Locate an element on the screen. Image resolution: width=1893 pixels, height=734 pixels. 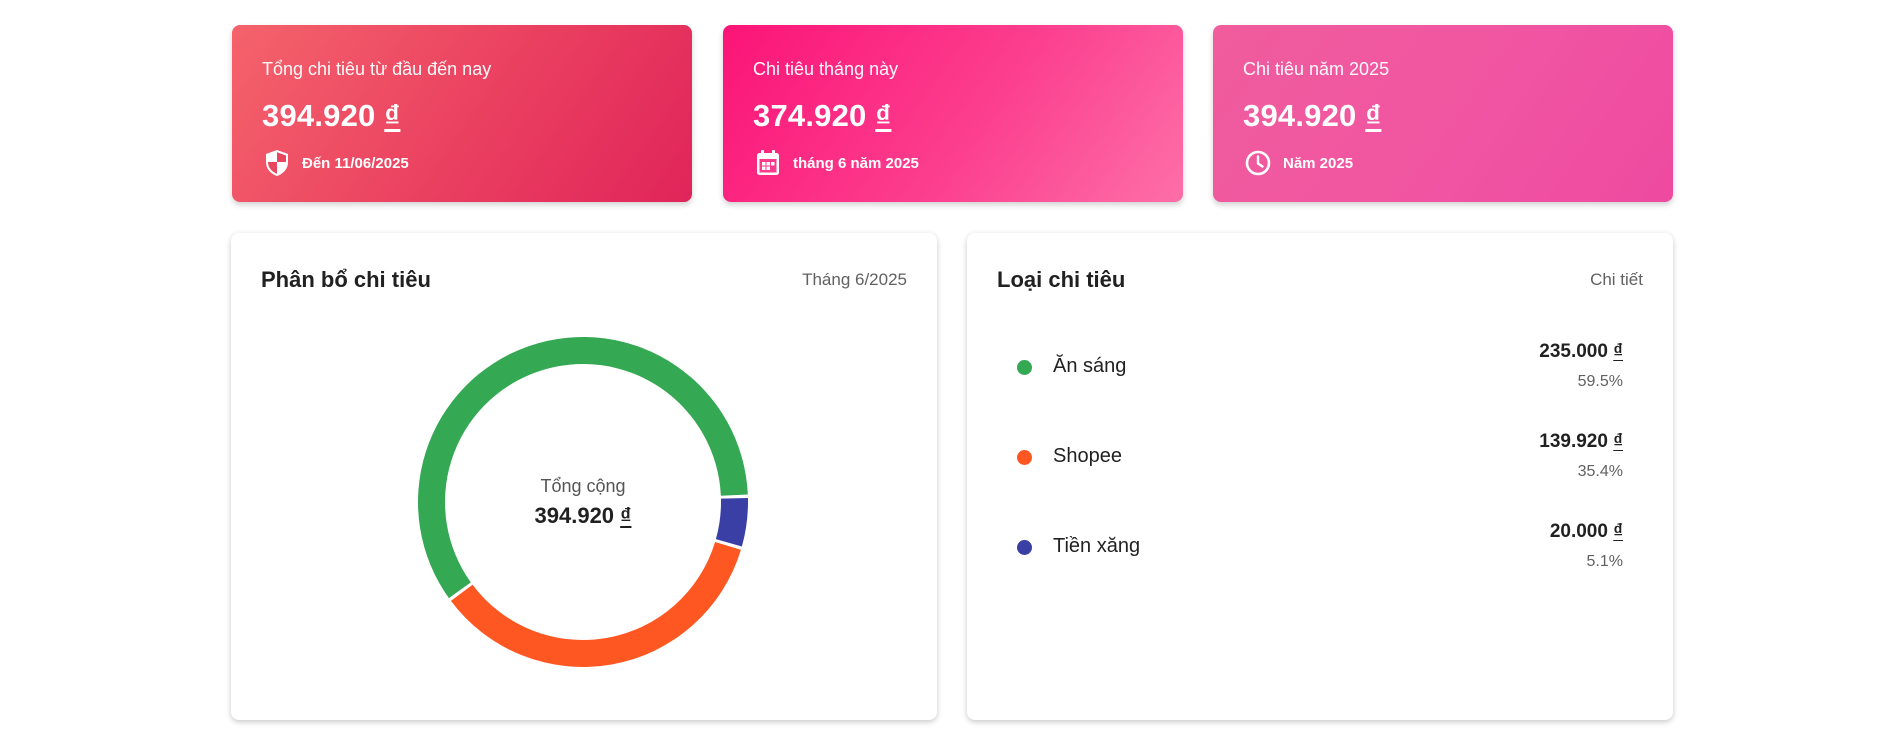
type-row-an-sang: Ăn sáng 235.000 ₫ 59.5% is located at coordinates (1320, 371).